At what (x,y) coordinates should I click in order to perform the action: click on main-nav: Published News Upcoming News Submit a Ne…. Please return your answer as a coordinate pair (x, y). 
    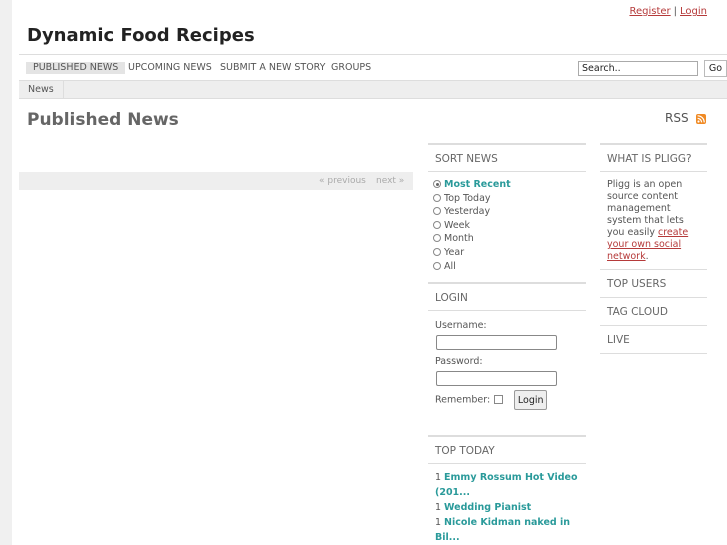
    Looking at the image, I should click on (373, 67).